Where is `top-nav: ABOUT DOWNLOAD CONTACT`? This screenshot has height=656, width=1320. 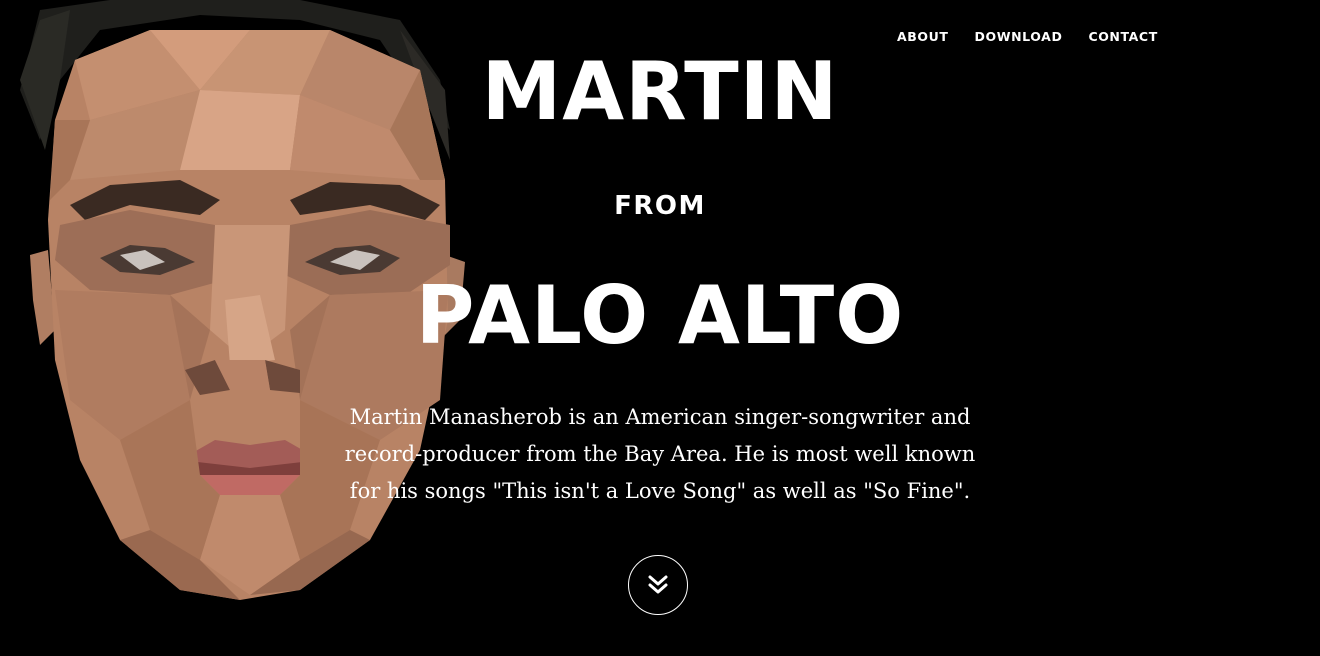 top-nav: ABOUT DOWNLOAD CONTACT is located at coordinates (1027, 37).